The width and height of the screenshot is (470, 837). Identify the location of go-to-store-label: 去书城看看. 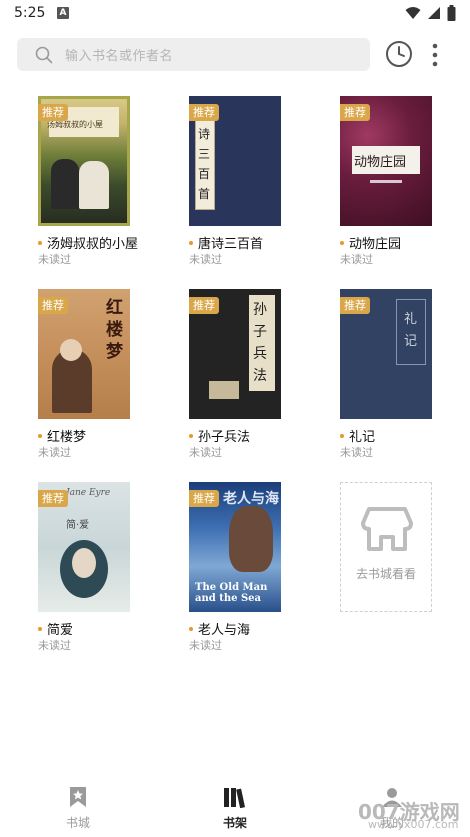
(385, 574).